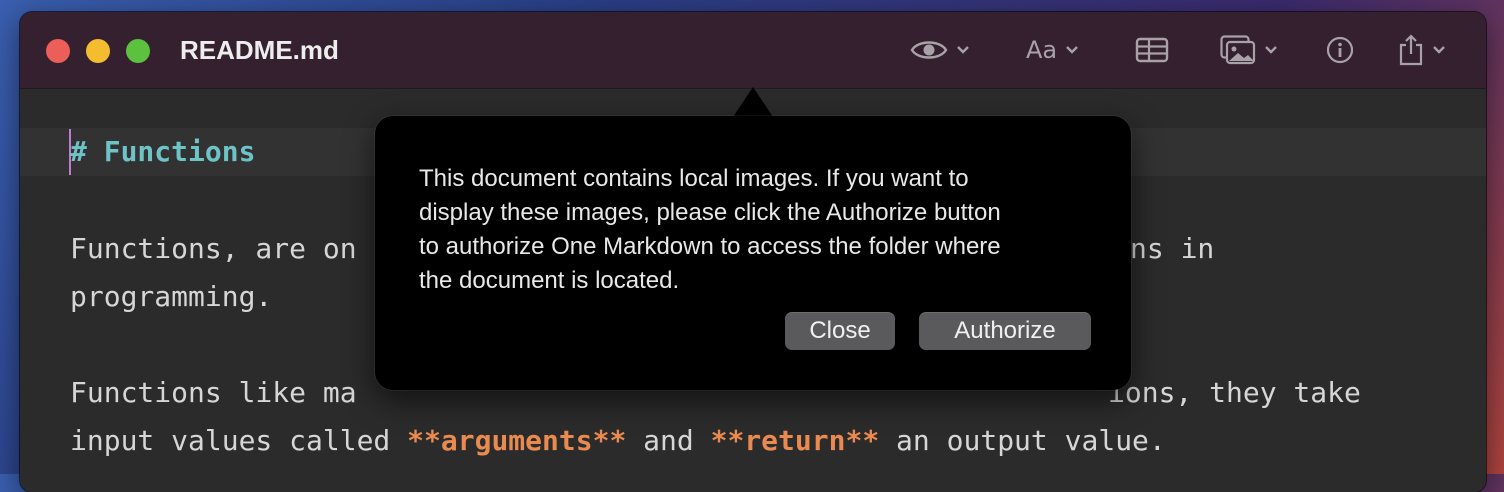  Describe the element at coordinates (171, 297) in the screenshot. I see `paragraph-line: programming.` at that location.